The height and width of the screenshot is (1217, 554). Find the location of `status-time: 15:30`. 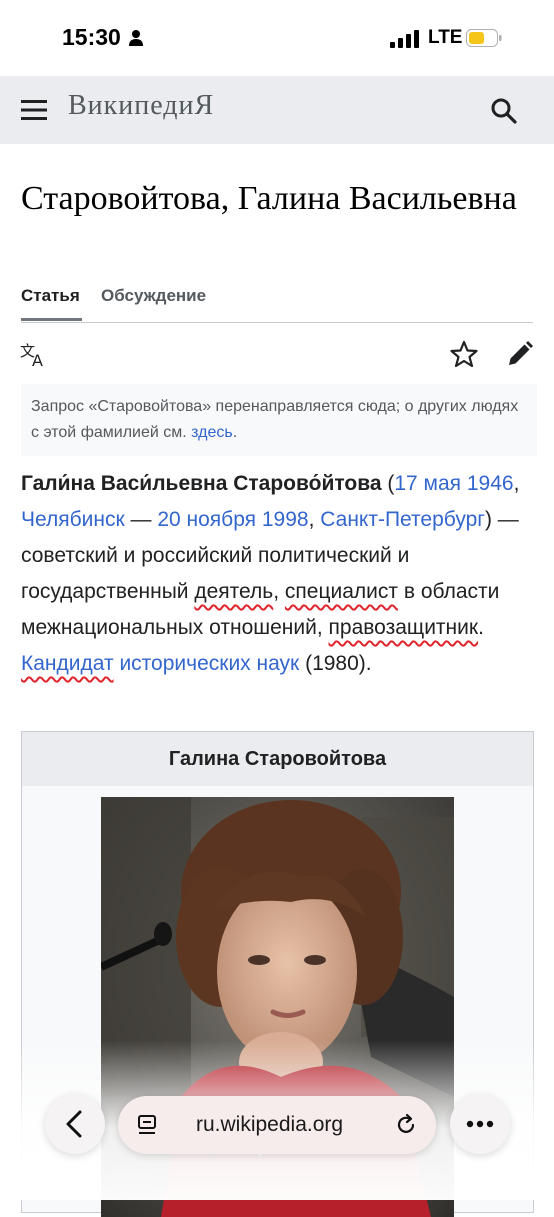

status-time: 15:30 is located at coordinates (91, 37).